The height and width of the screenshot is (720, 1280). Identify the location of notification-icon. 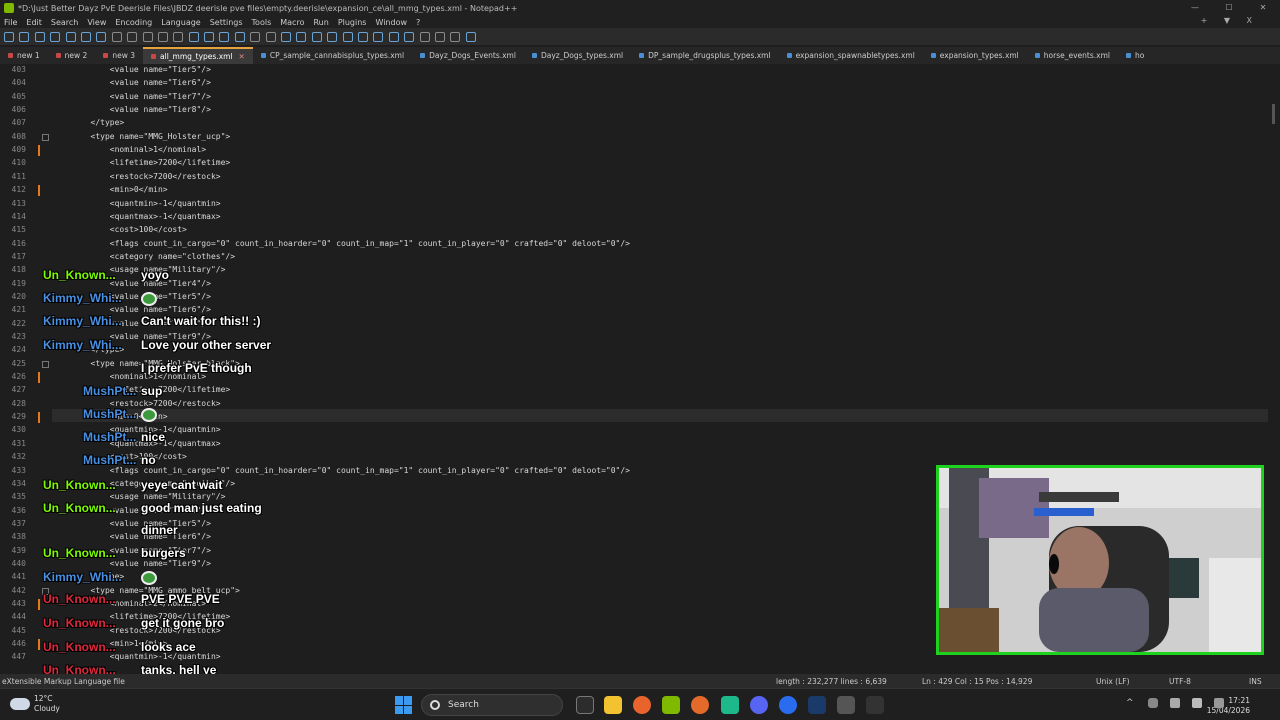
(1219, 703).